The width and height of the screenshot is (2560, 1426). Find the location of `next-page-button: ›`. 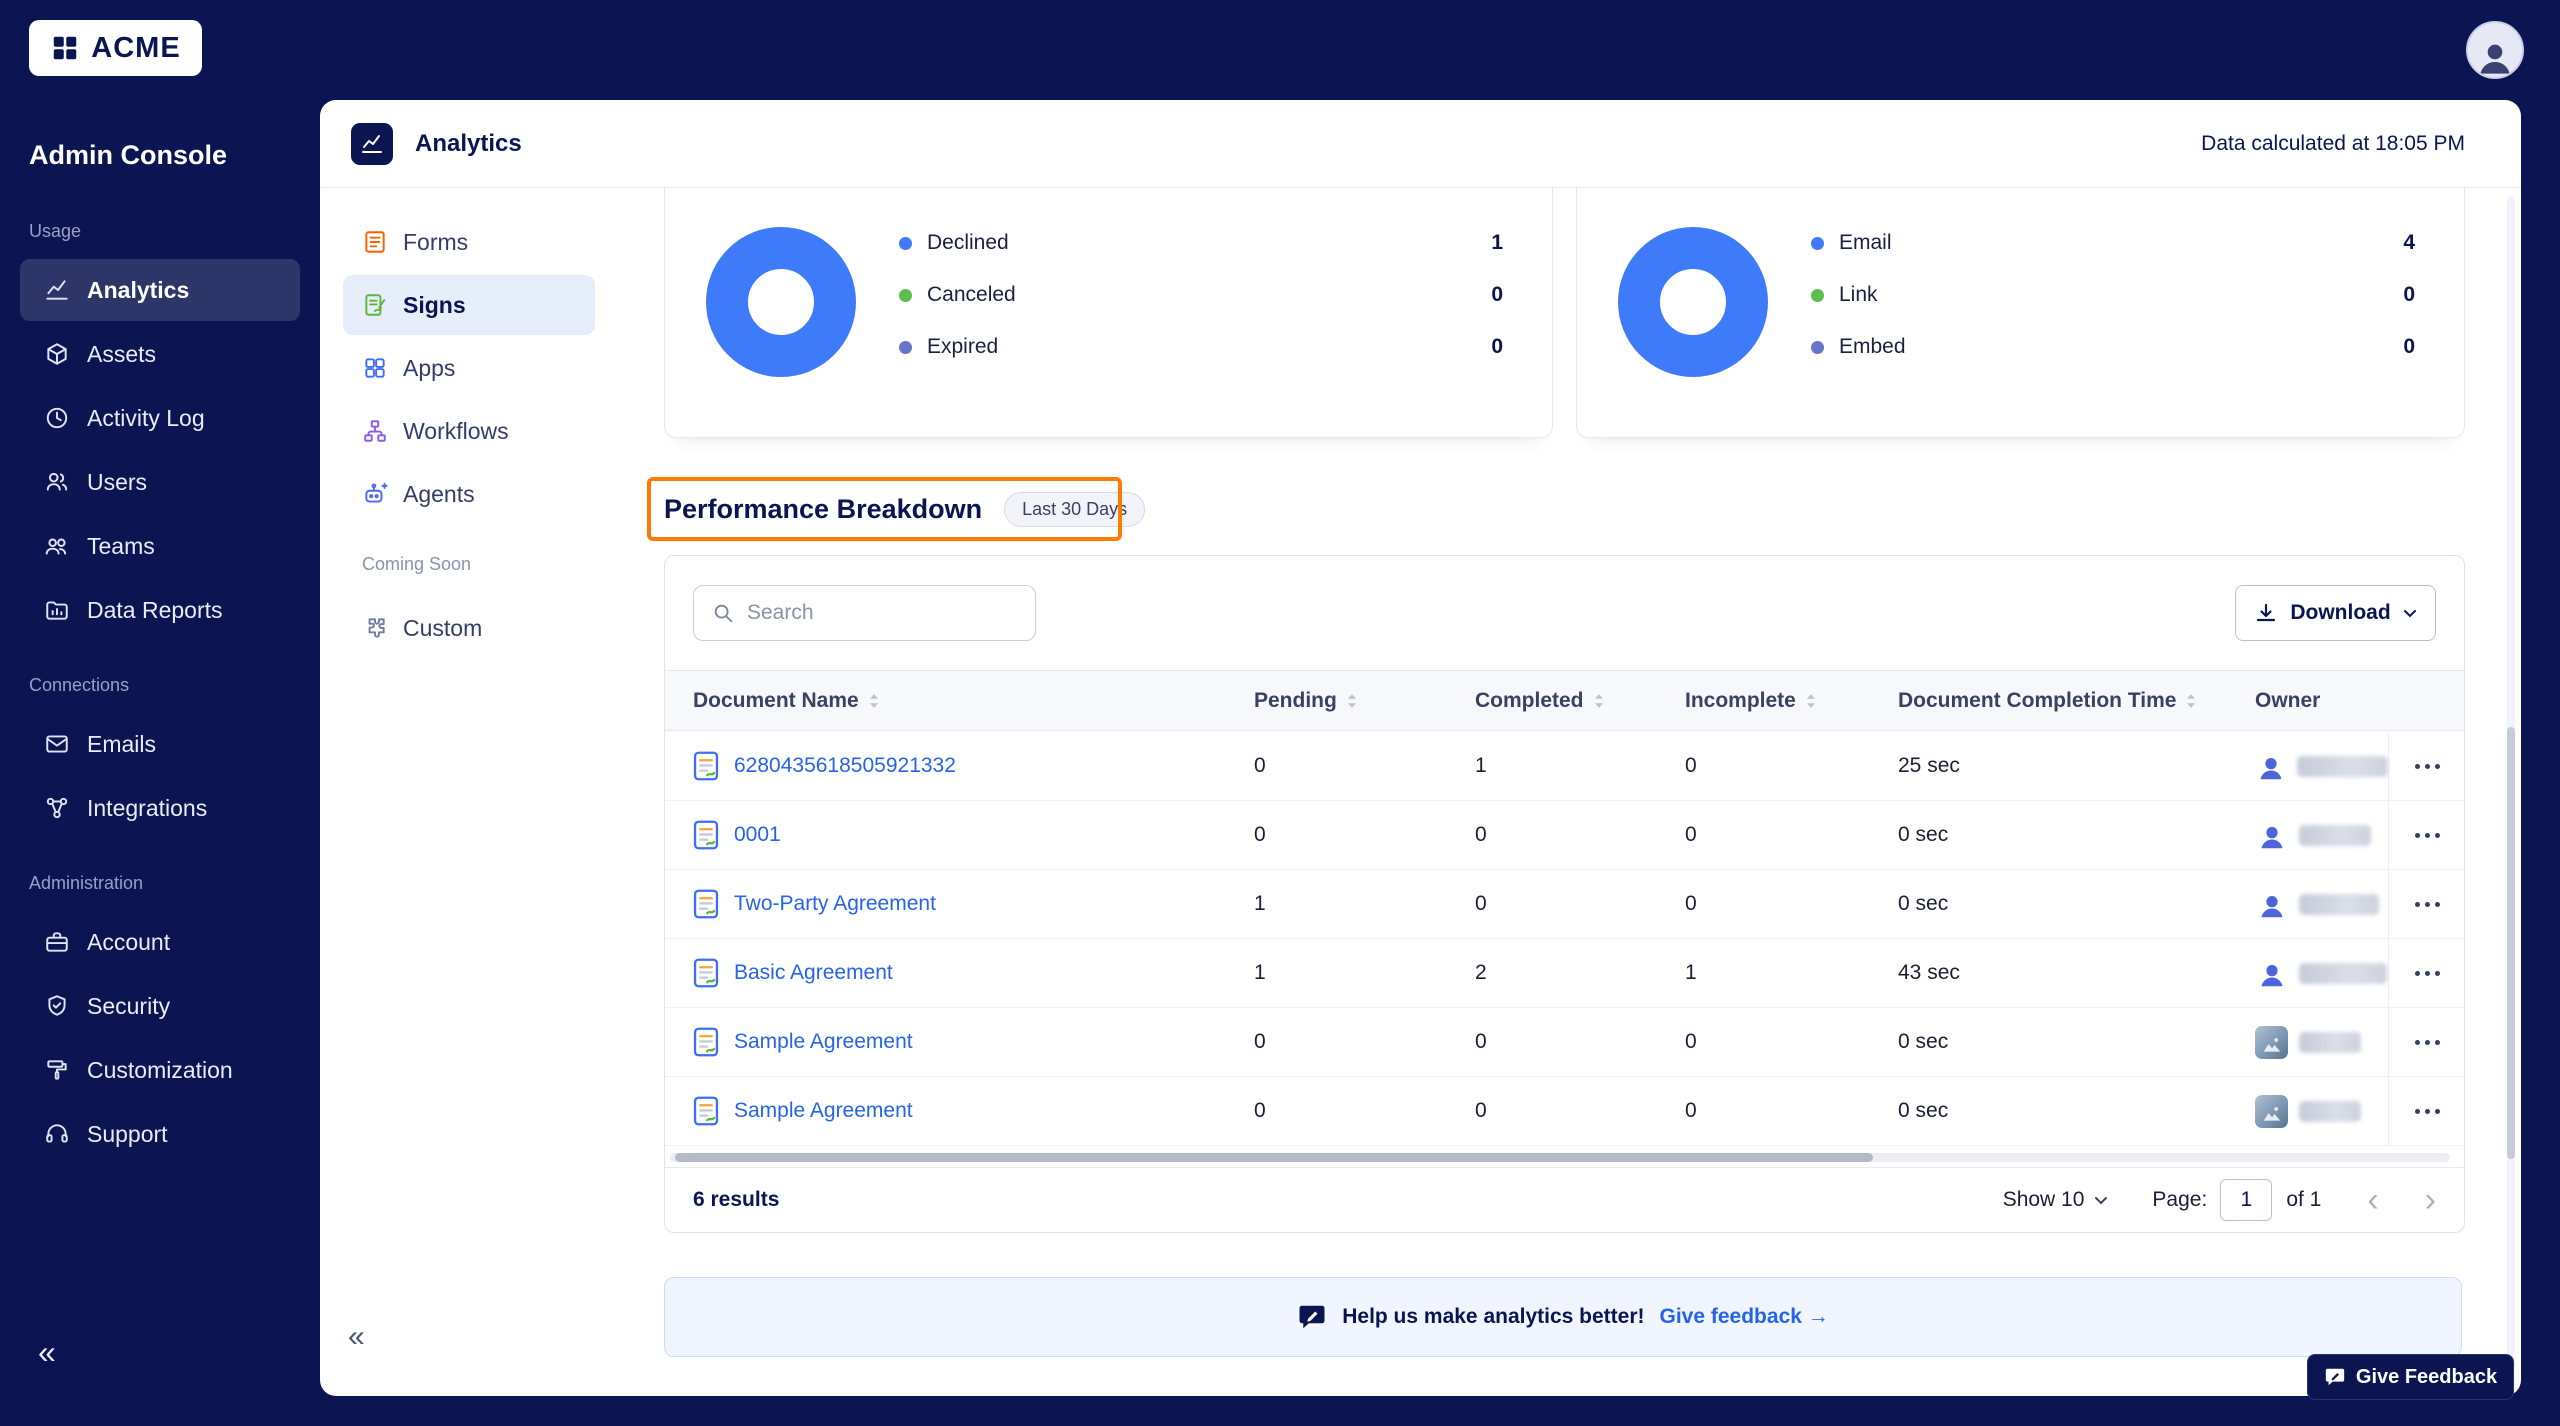

next-page-button: › is located at coordinates (2430, 1200).